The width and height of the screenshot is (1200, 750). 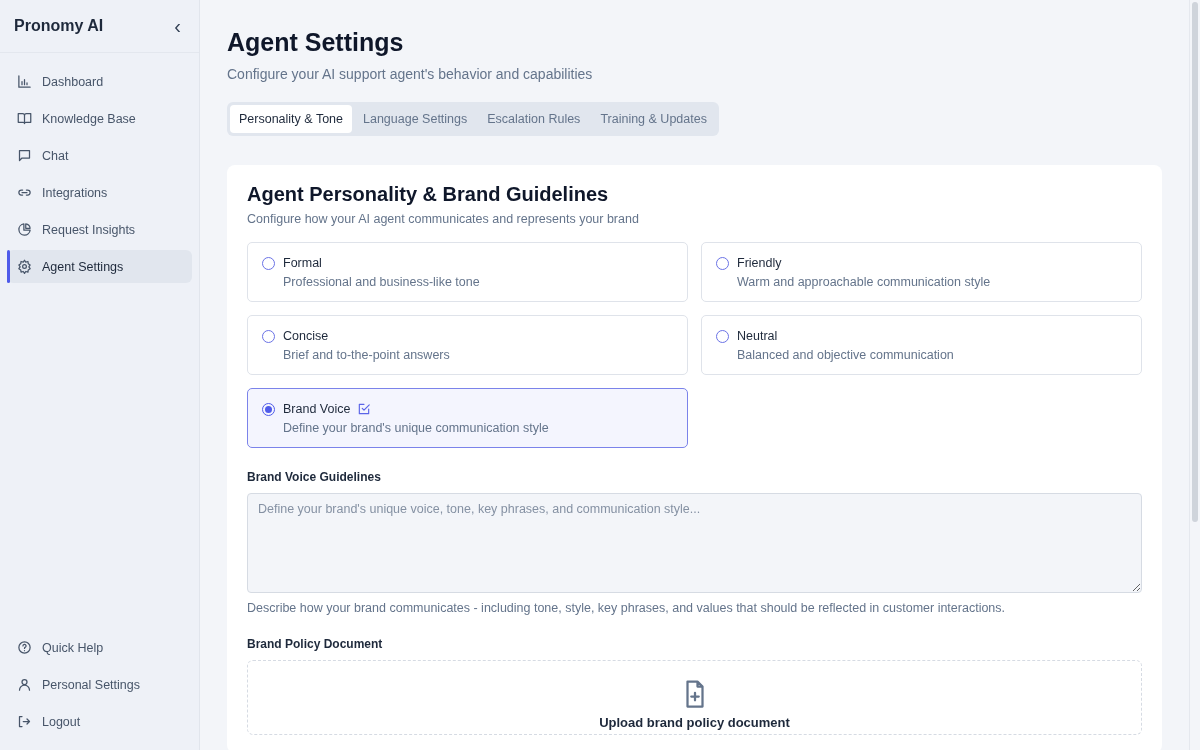 I want to click on sidebar-item: Quick Help, so click(x=99, y=647).